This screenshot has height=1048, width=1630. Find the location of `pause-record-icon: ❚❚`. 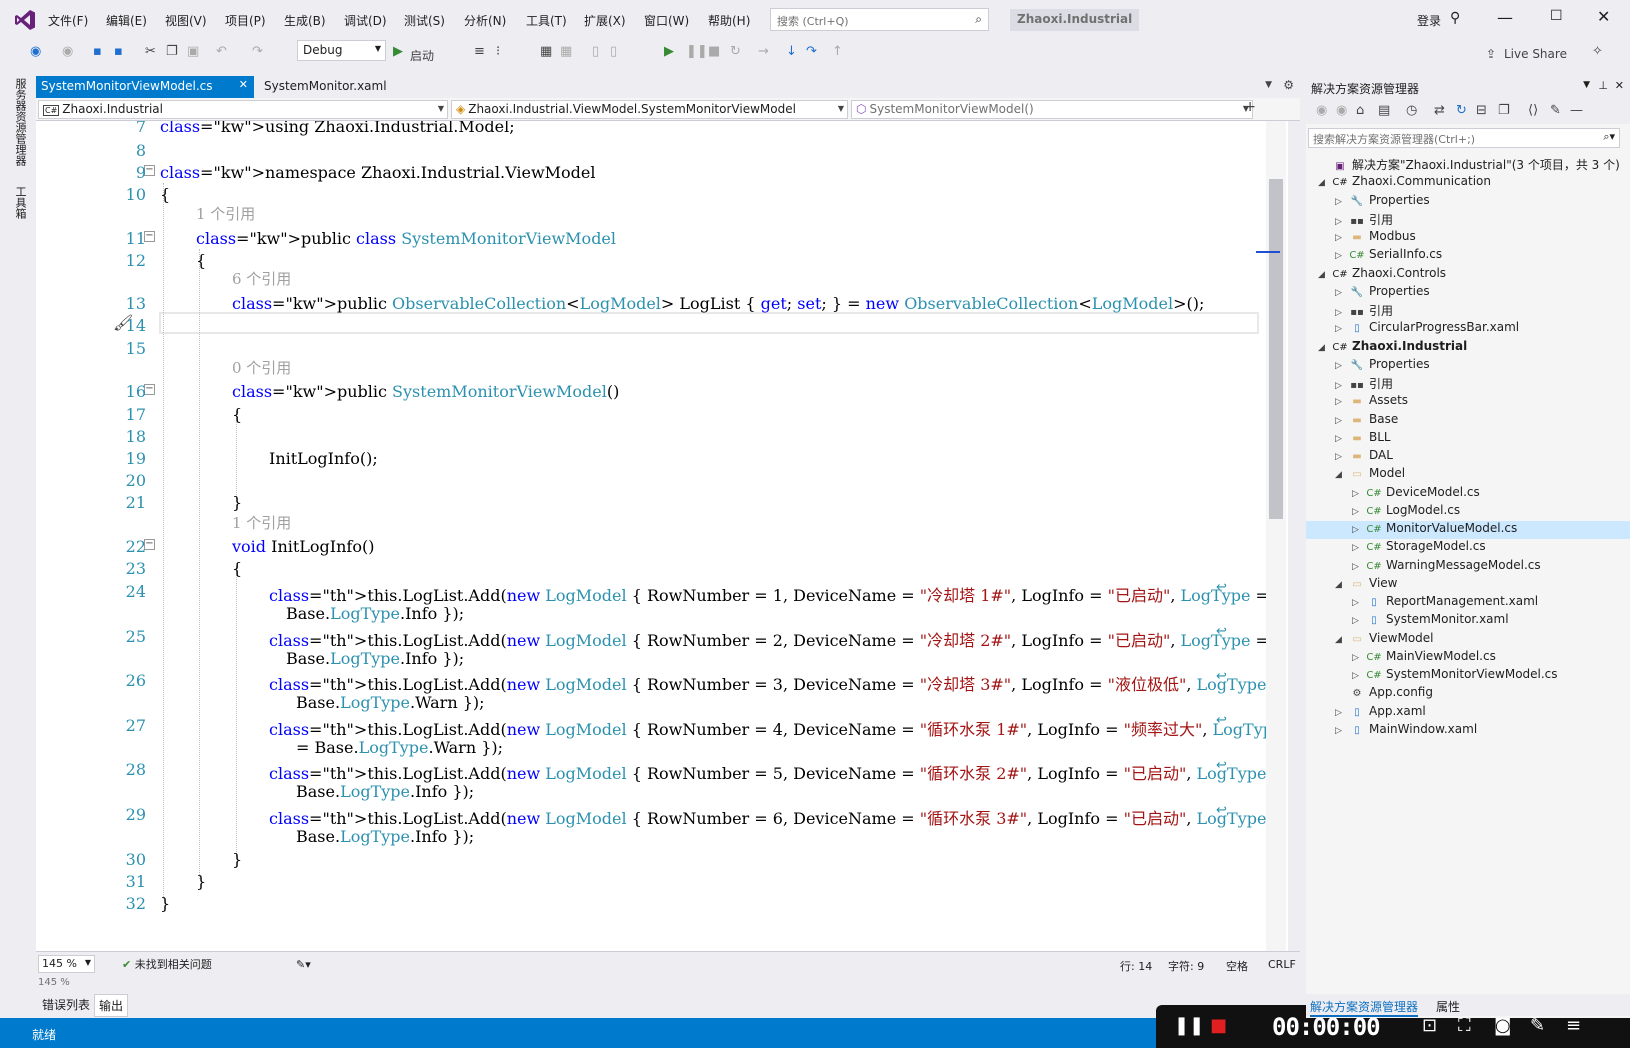

pause-record-icon: ❚❚ is located at coordinates (1189, 1025).